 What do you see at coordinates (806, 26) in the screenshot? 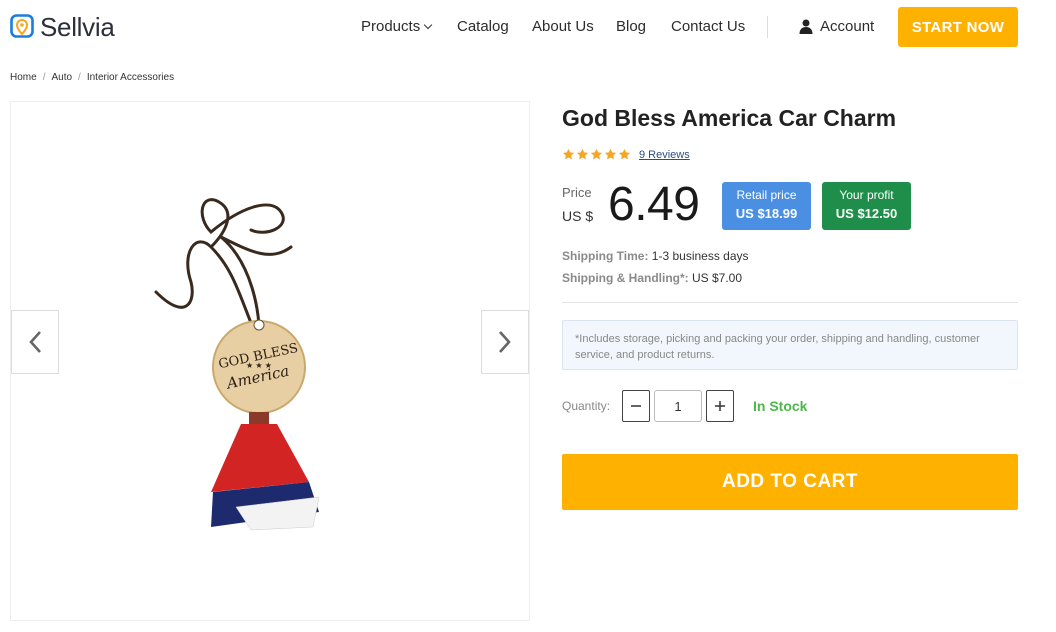
I see `user-icon` at bounding box center [806, 26].